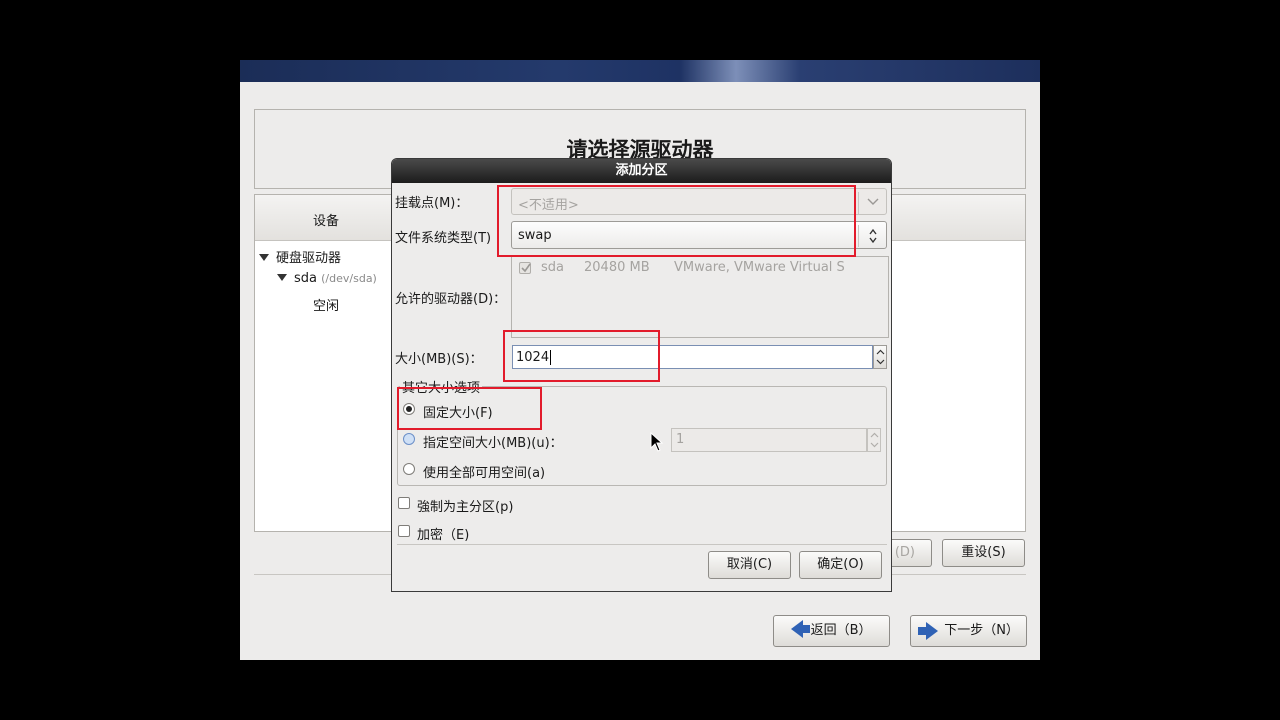 This screenshot has width=1280, height=720. I want to click on tree-row-sda: sda (/dev/sda), so click(327, 278).